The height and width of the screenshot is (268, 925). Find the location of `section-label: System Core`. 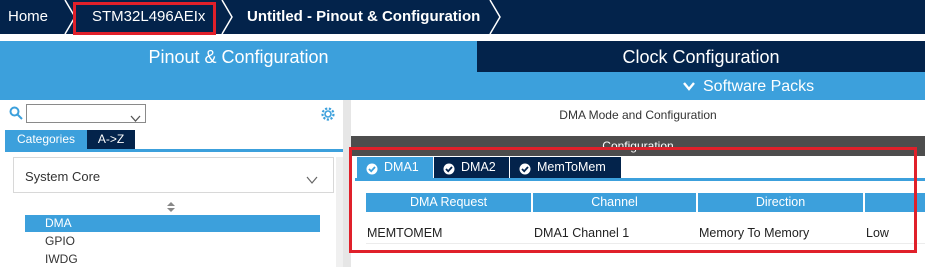

section-label: System Core is located at coordinates (63, 176).